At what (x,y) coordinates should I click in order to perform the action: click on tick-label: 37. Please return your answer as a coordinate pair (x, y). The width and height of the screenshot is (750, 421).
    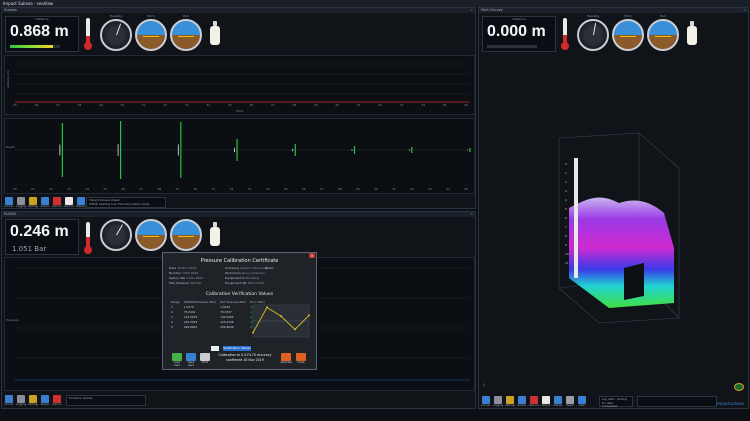
    Looking at the image, I should click on (321, 189).